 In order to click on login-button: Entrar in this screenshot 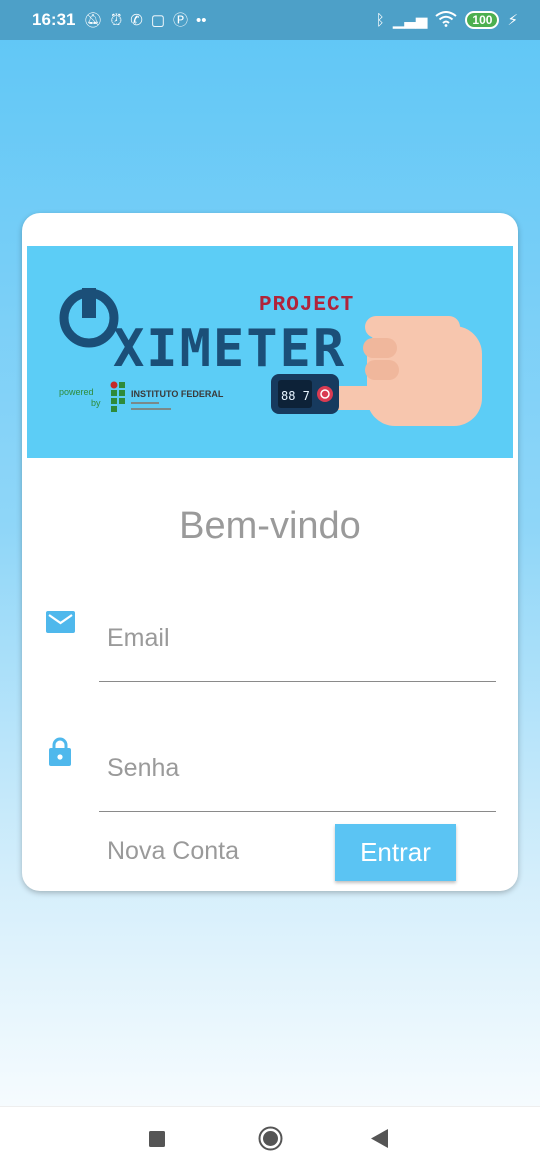, I will do `click(395, 852)`.